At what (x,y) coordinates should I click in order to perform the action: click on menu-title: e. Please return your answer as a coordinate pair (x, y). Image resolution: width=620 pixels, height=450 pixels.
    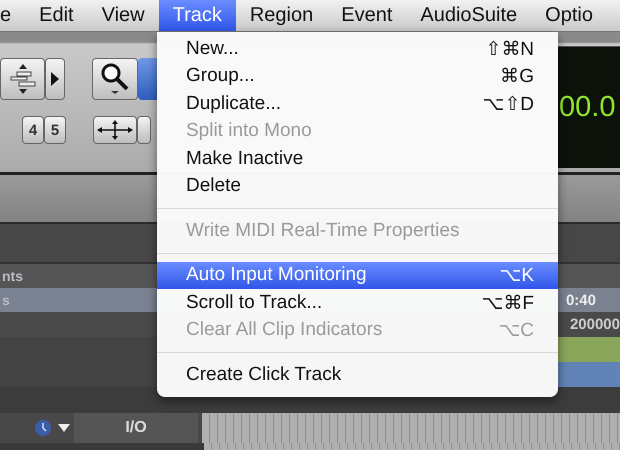
    Looking at the image, I should click on (13, 15).